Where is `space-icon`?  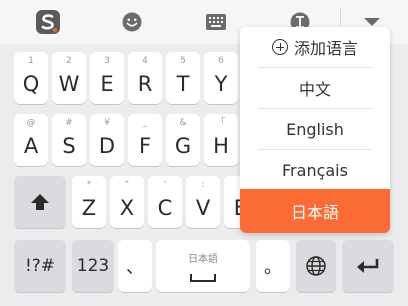 space-icon is located at coordinates (203, 278).